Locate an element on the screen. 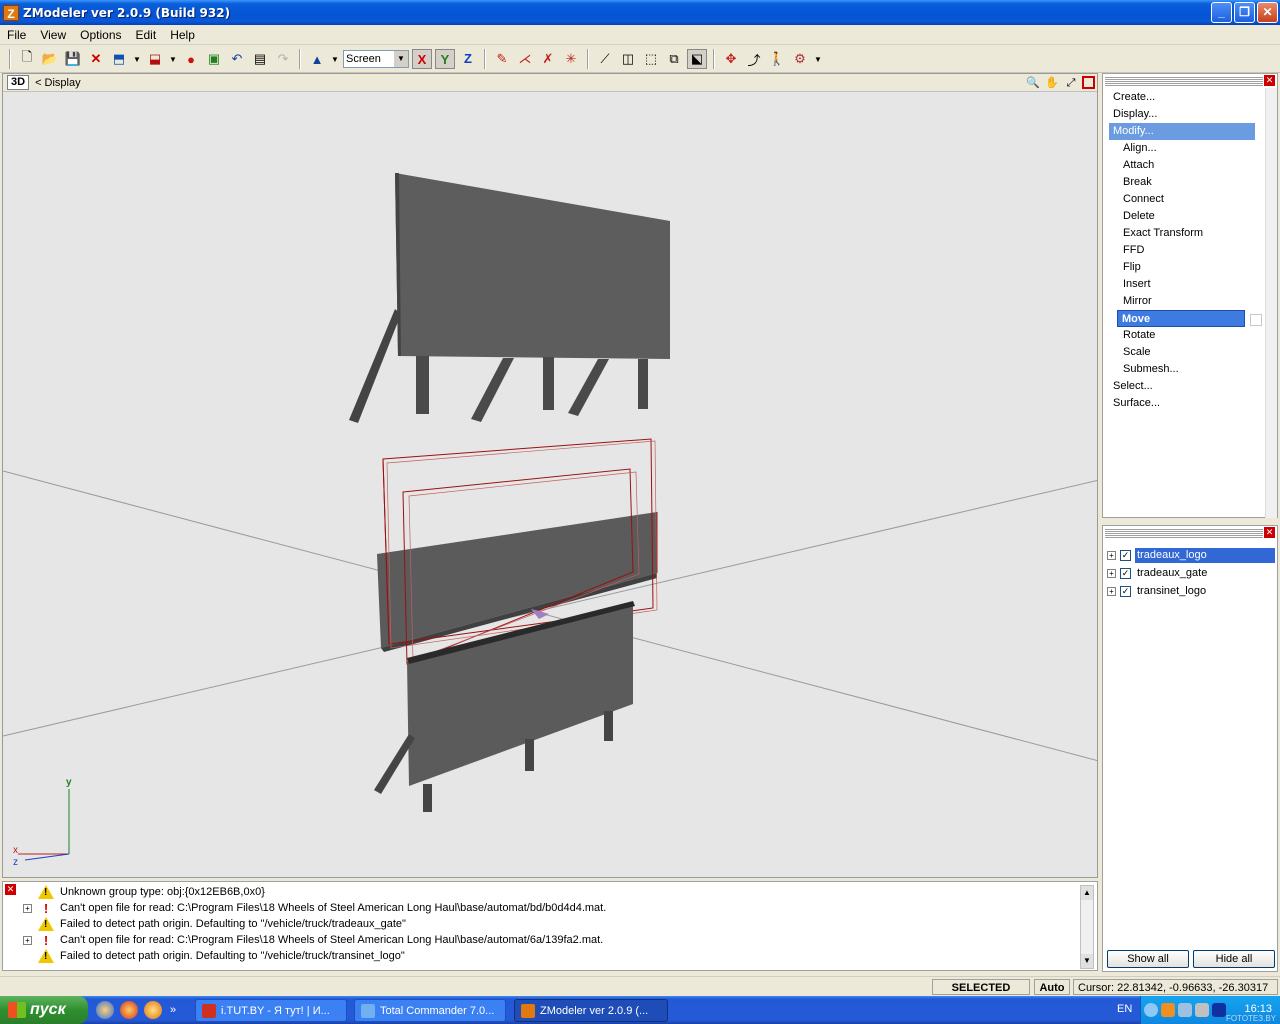 This screenshot has height=1024, width=1280. start-button: пуск is located at coordinates (44, 1010).